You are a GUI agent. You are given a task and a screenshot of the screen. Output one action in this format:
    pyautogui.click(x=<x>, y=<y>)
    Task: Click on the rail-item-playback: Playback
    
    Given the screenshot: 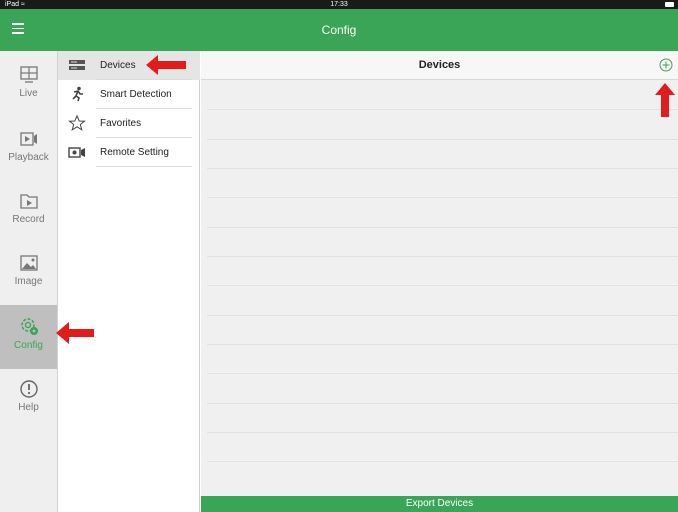 What is the action you would take?
    pyautogui.click(x=28, y=160)
    